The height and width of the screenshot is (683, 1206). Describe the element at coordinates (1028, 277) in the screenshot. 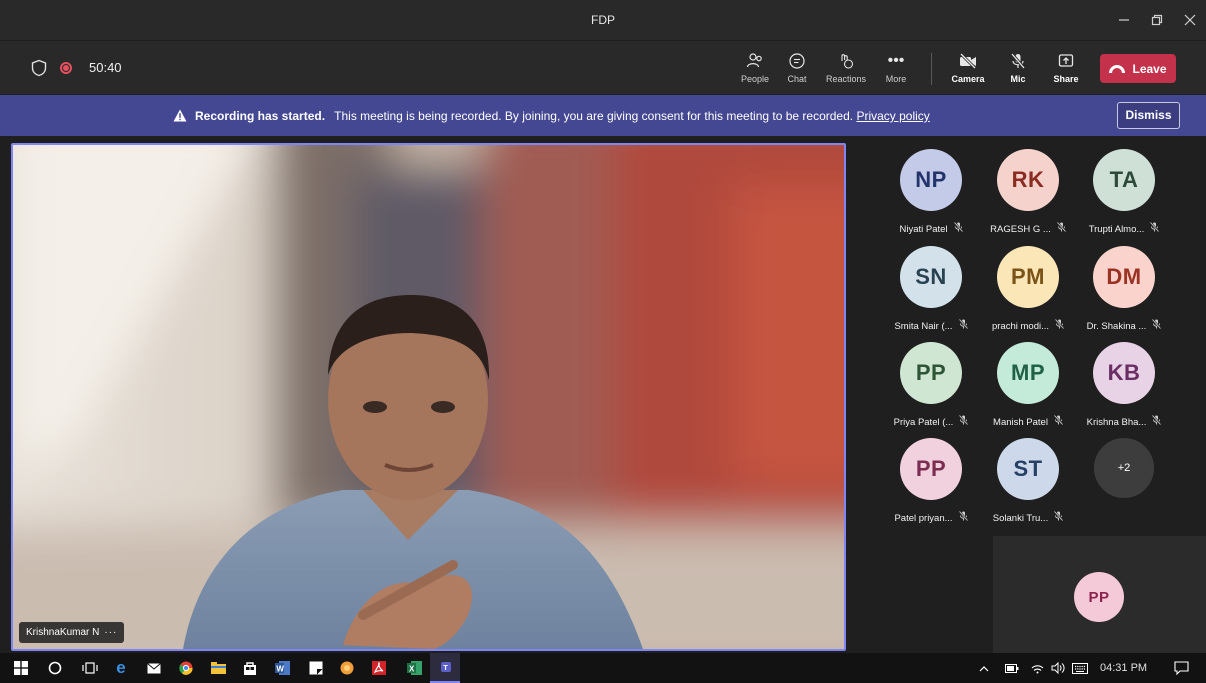

I see `participant-avatar: PM` at that location.